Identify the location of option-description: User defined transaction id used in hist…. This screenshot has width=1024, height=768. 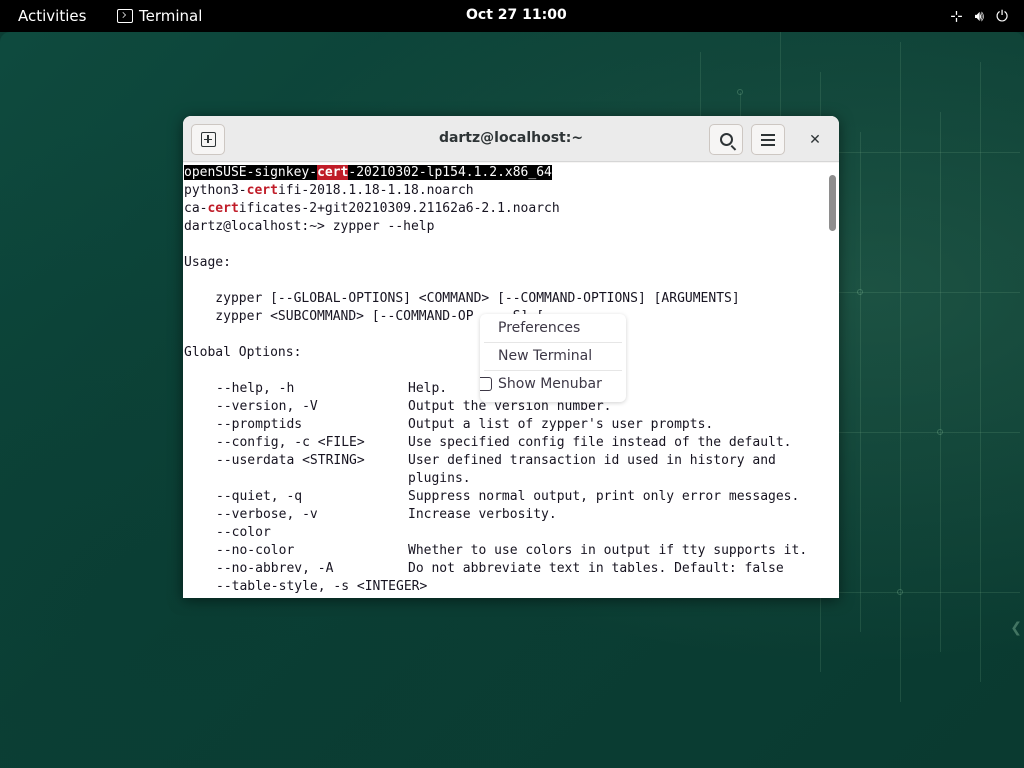
(592, 460).